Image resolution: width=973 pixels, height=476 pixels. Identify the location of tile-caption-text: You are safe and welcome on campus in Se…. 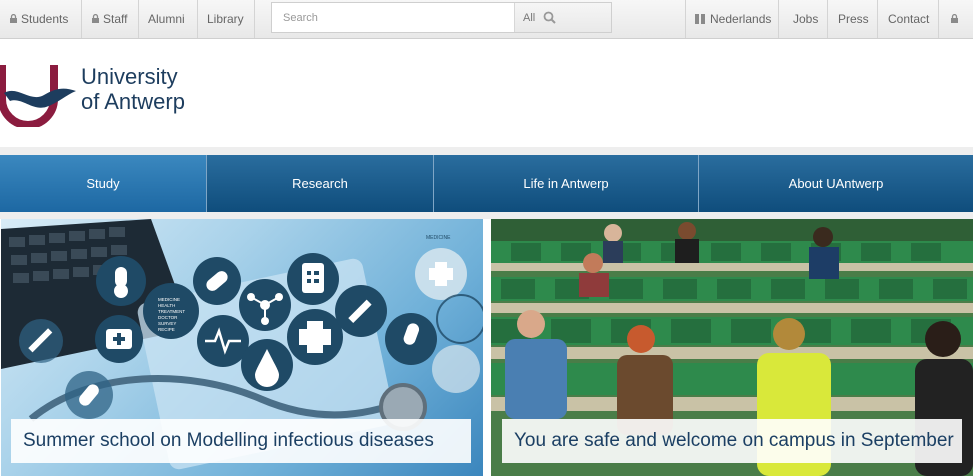
(734, 440).